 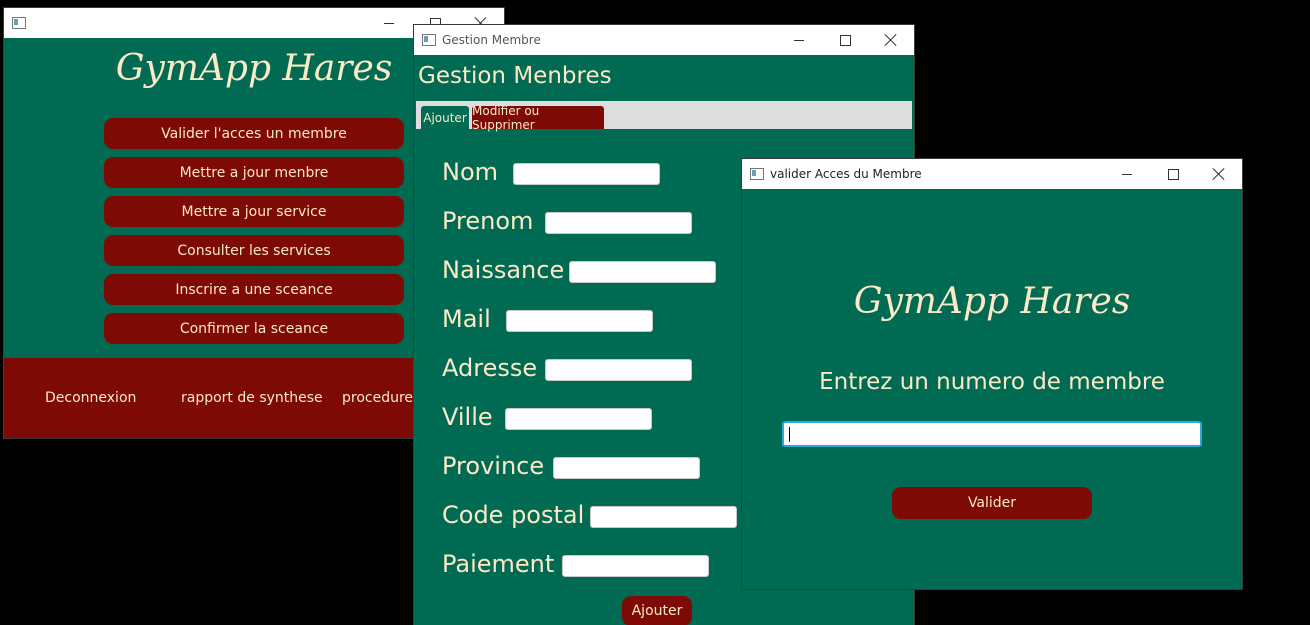 What do you see at coordinates (657, 610) in the screenshot?
I see `add-member-button: Ajouter` at bounding box center [657, 610].